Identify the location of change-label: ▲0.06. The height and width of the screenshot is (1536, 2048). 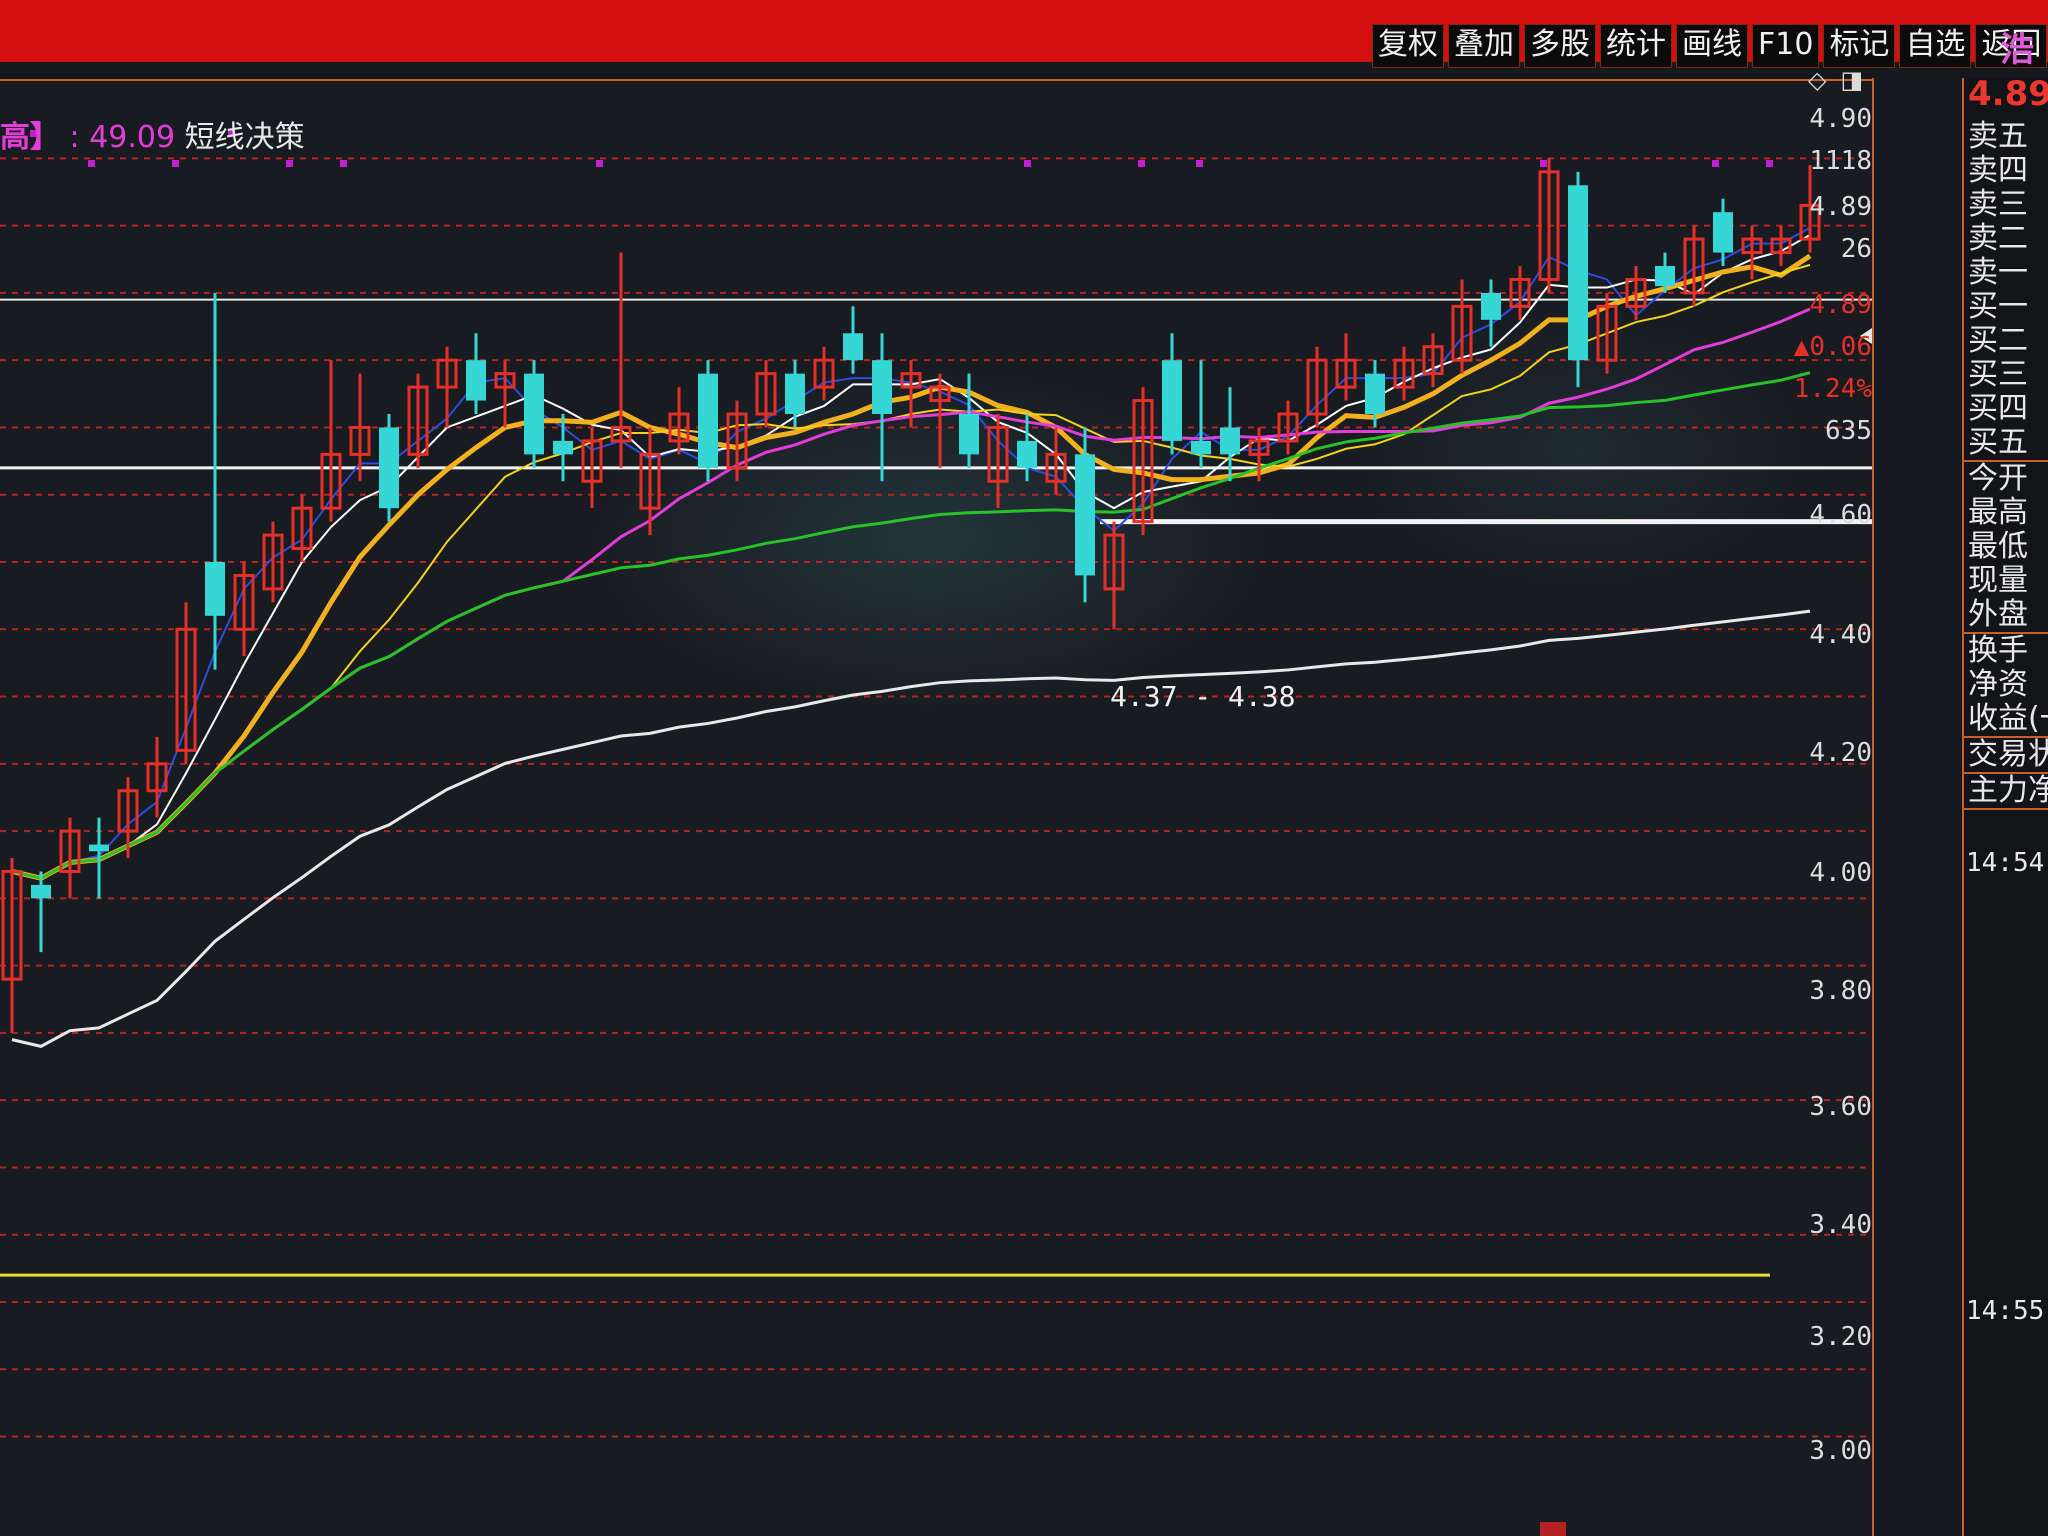
(1832, 347).